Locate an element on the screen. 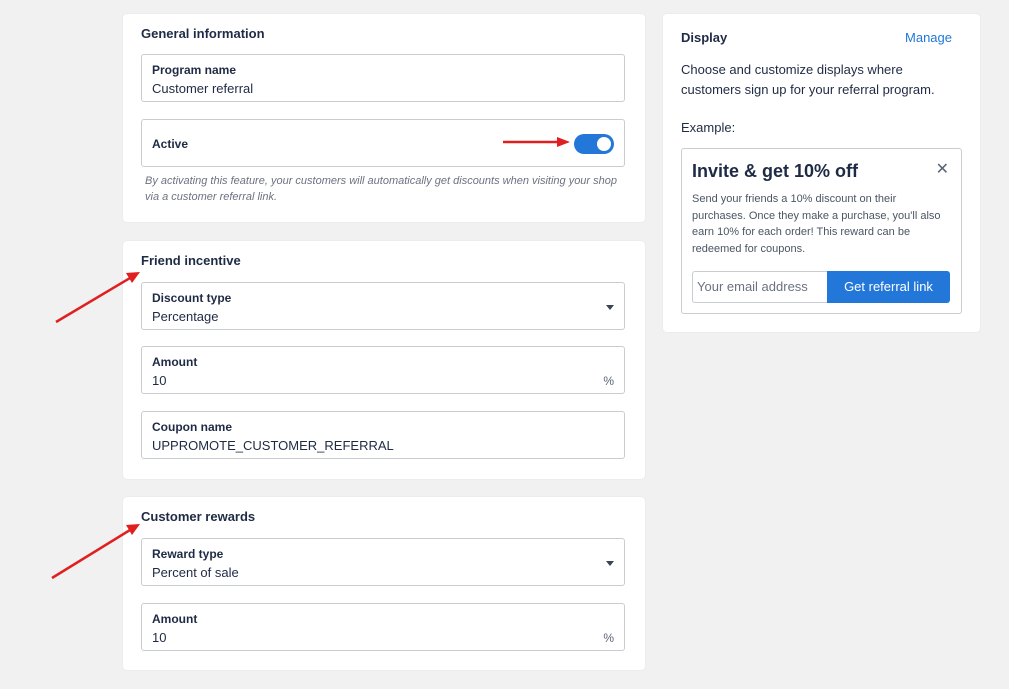  close-icon: ✕ is located at coordinates (942, 169).